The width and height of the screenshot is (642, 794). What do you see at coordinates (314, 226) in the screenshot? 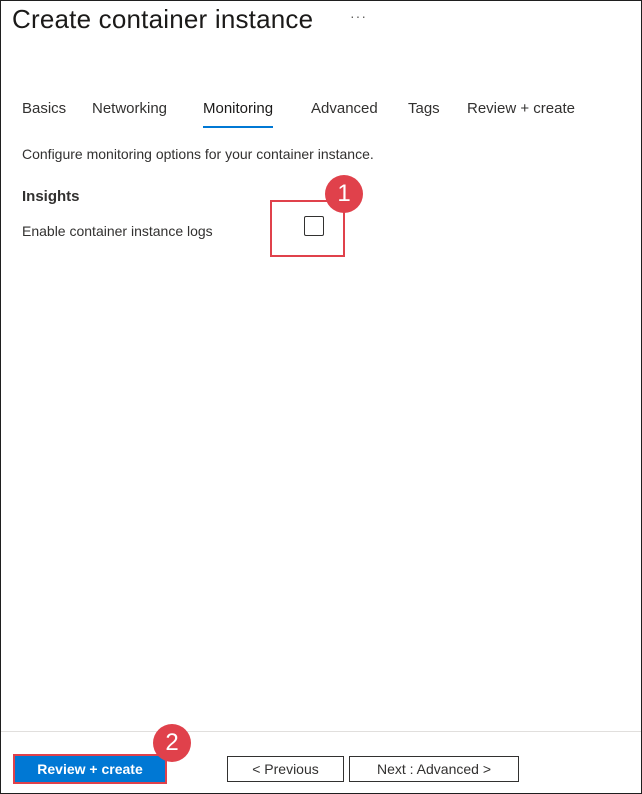
I see `enable-container-logs-checkbox` at bounding box center [314, 226].